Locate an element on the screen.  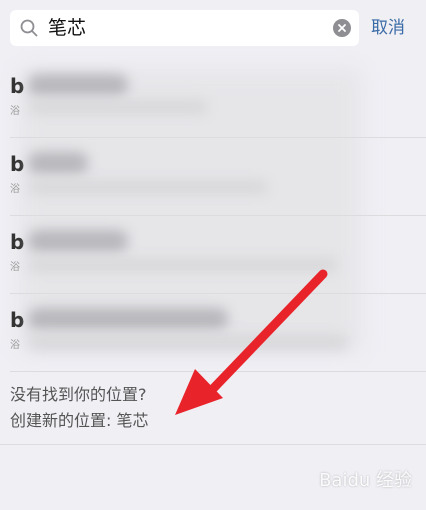
watermark: Baidu 经验 is located at coordinates (365, 480).